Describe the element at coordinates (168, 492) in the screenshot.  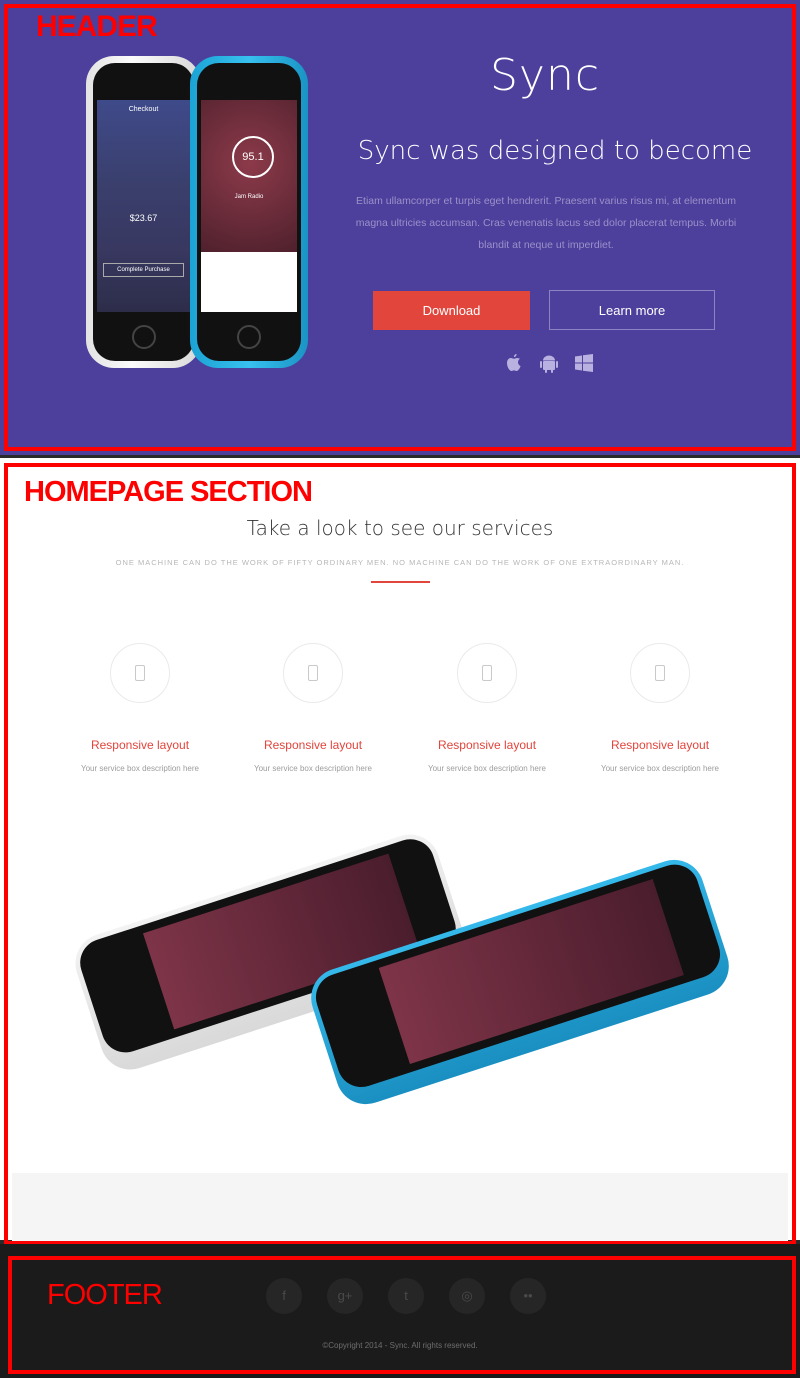
I see `homepage-annotation-label: HOMEPAGE SECTION` at that location.